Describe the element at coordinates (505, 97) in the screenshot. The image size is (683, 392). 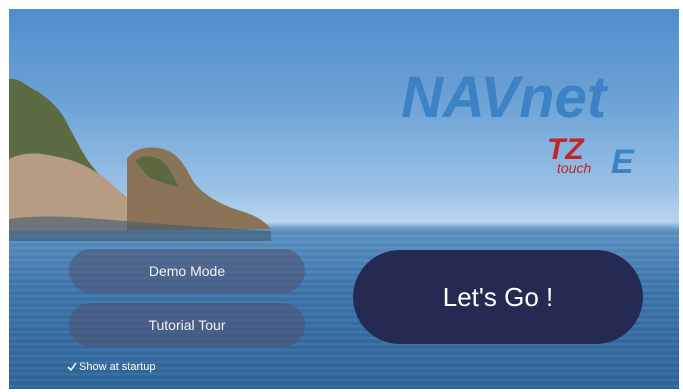
I see `logo-navnet-text: NAVnet` at that location.